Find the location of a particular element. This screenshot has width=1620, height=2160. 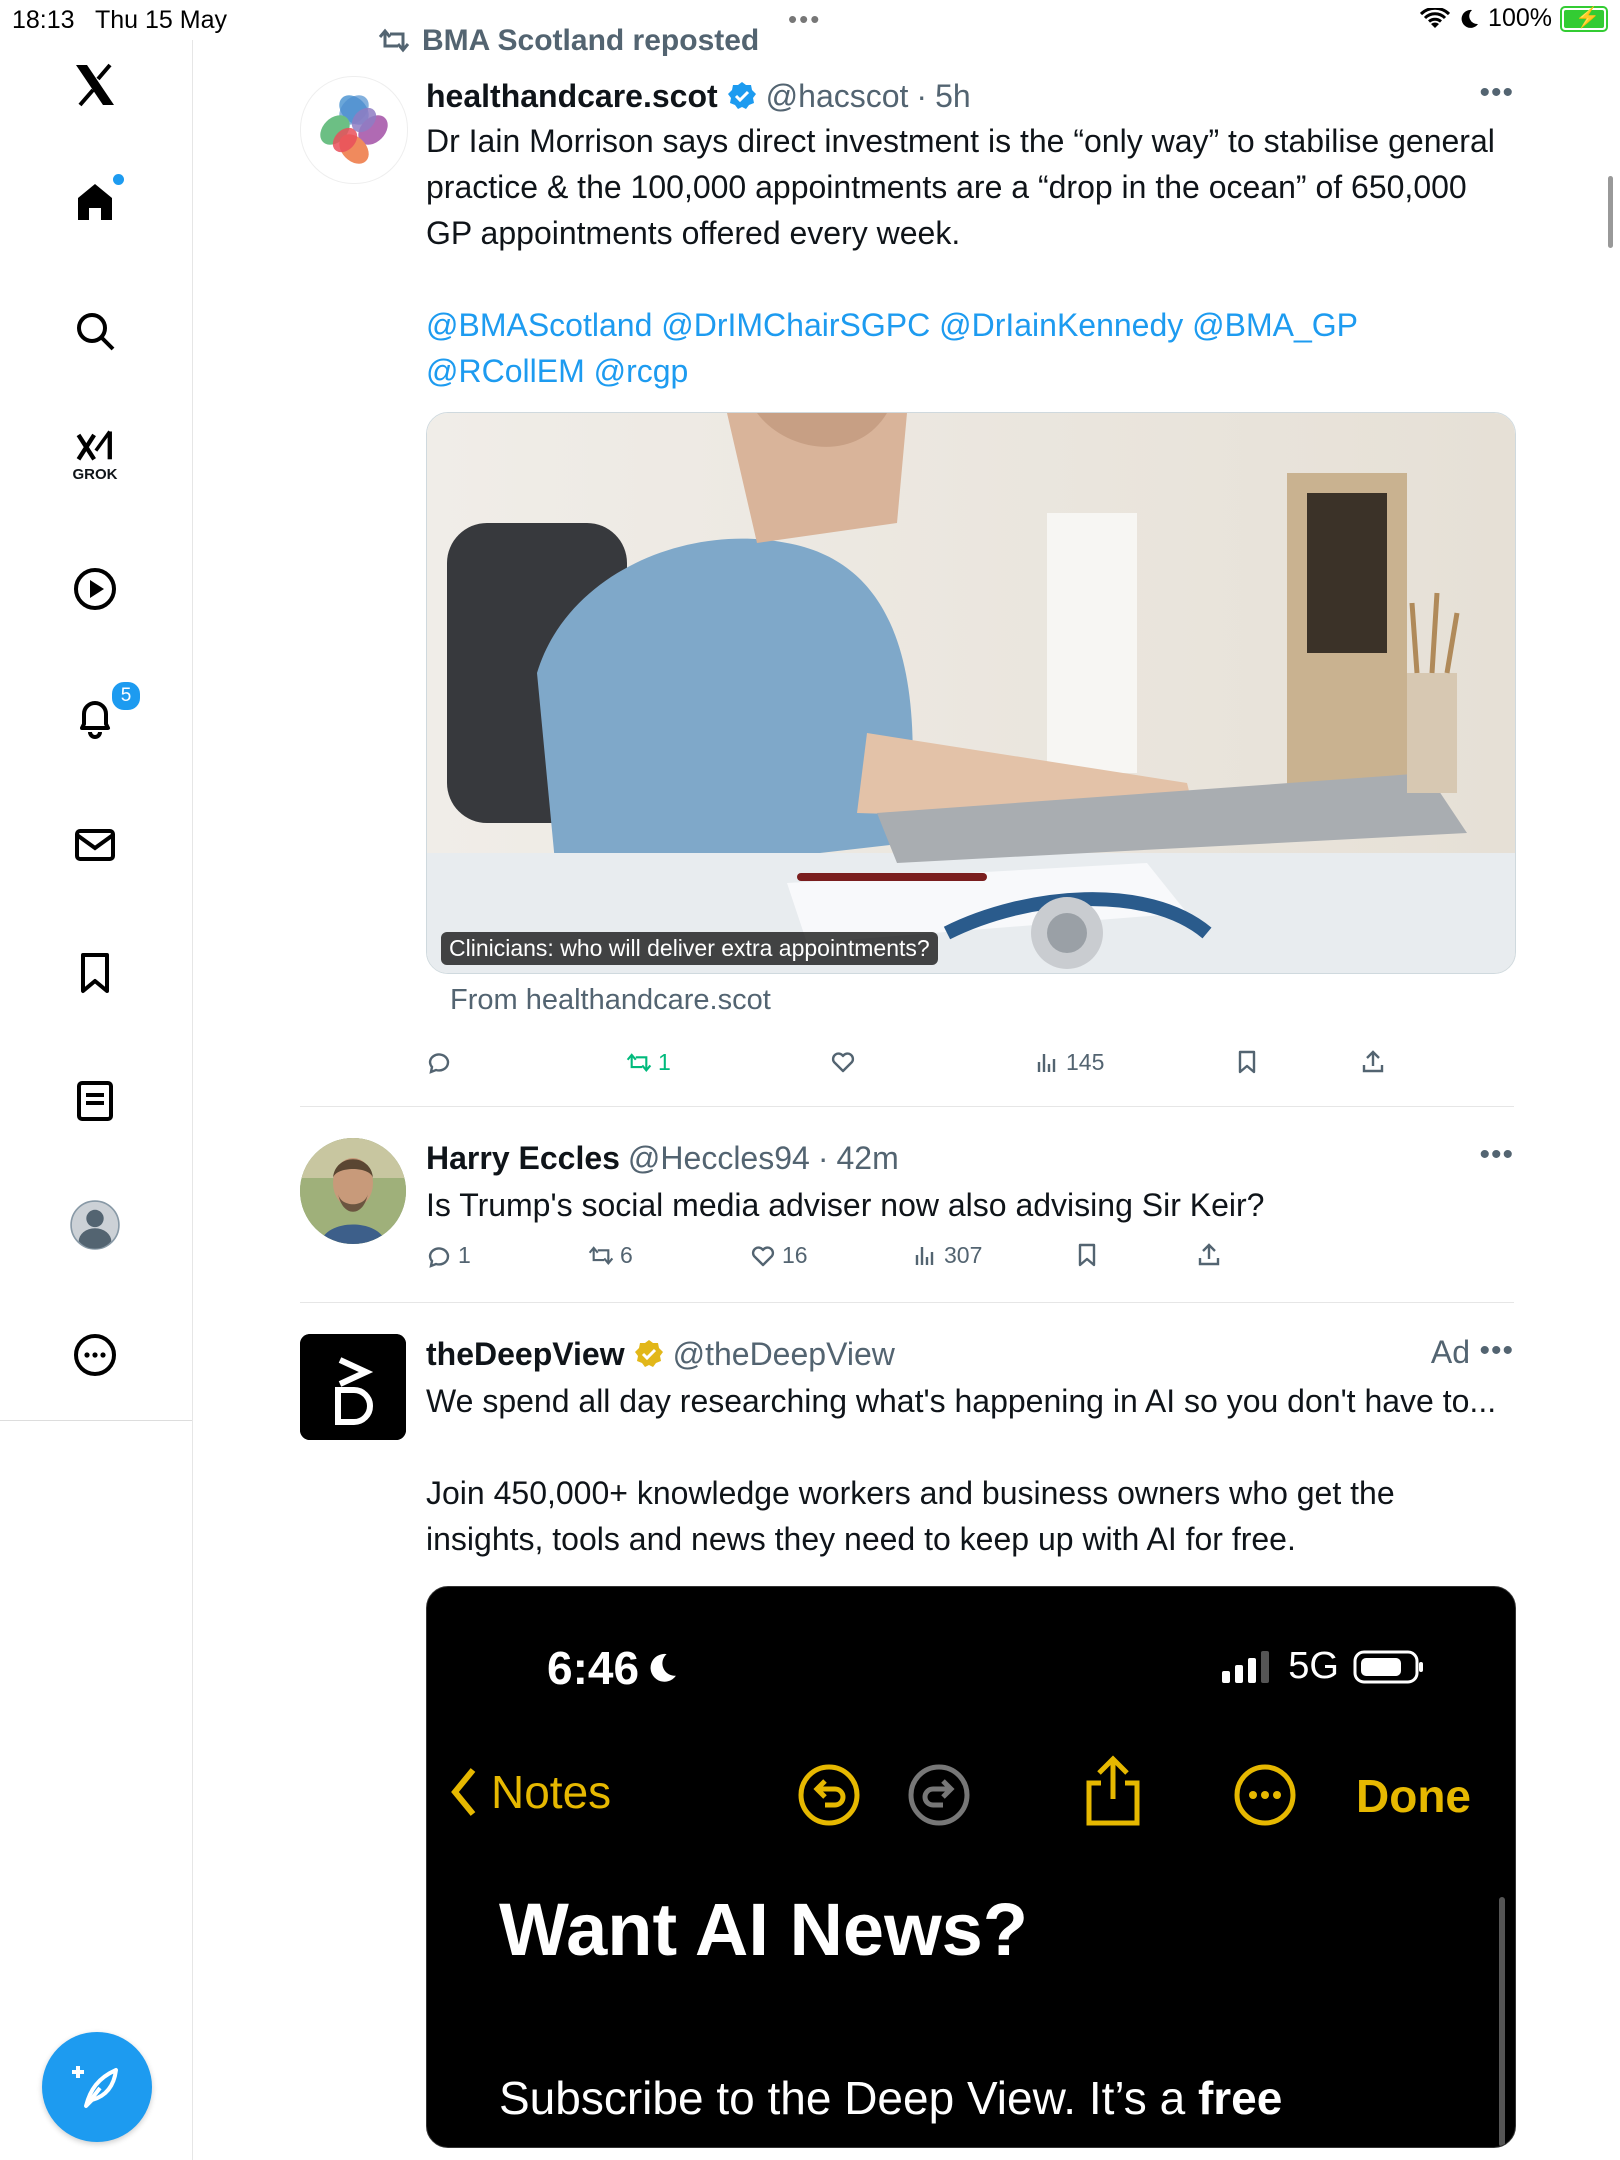

reply-count: 1 is located at coordinates (464, 1255).